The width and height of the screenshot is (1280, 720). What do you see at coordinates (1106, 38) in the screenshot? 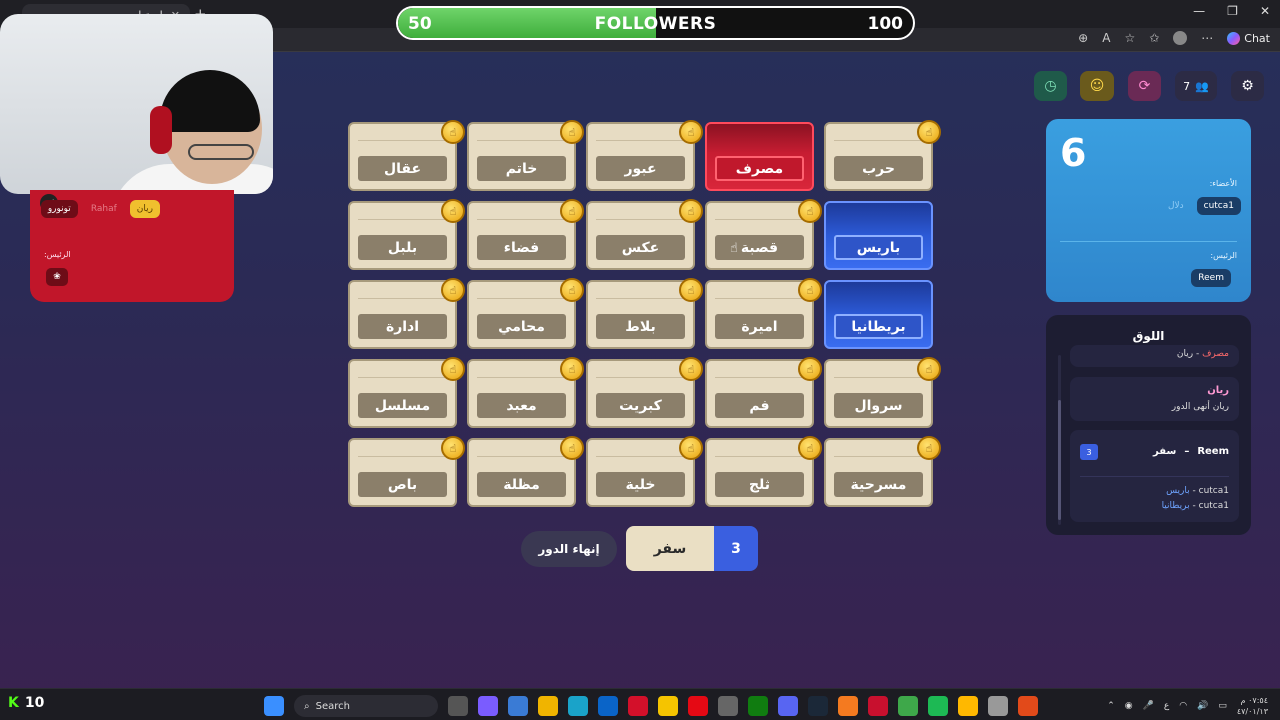
I see `read-aloud-icon: A` at bounding box center [1106, 38].